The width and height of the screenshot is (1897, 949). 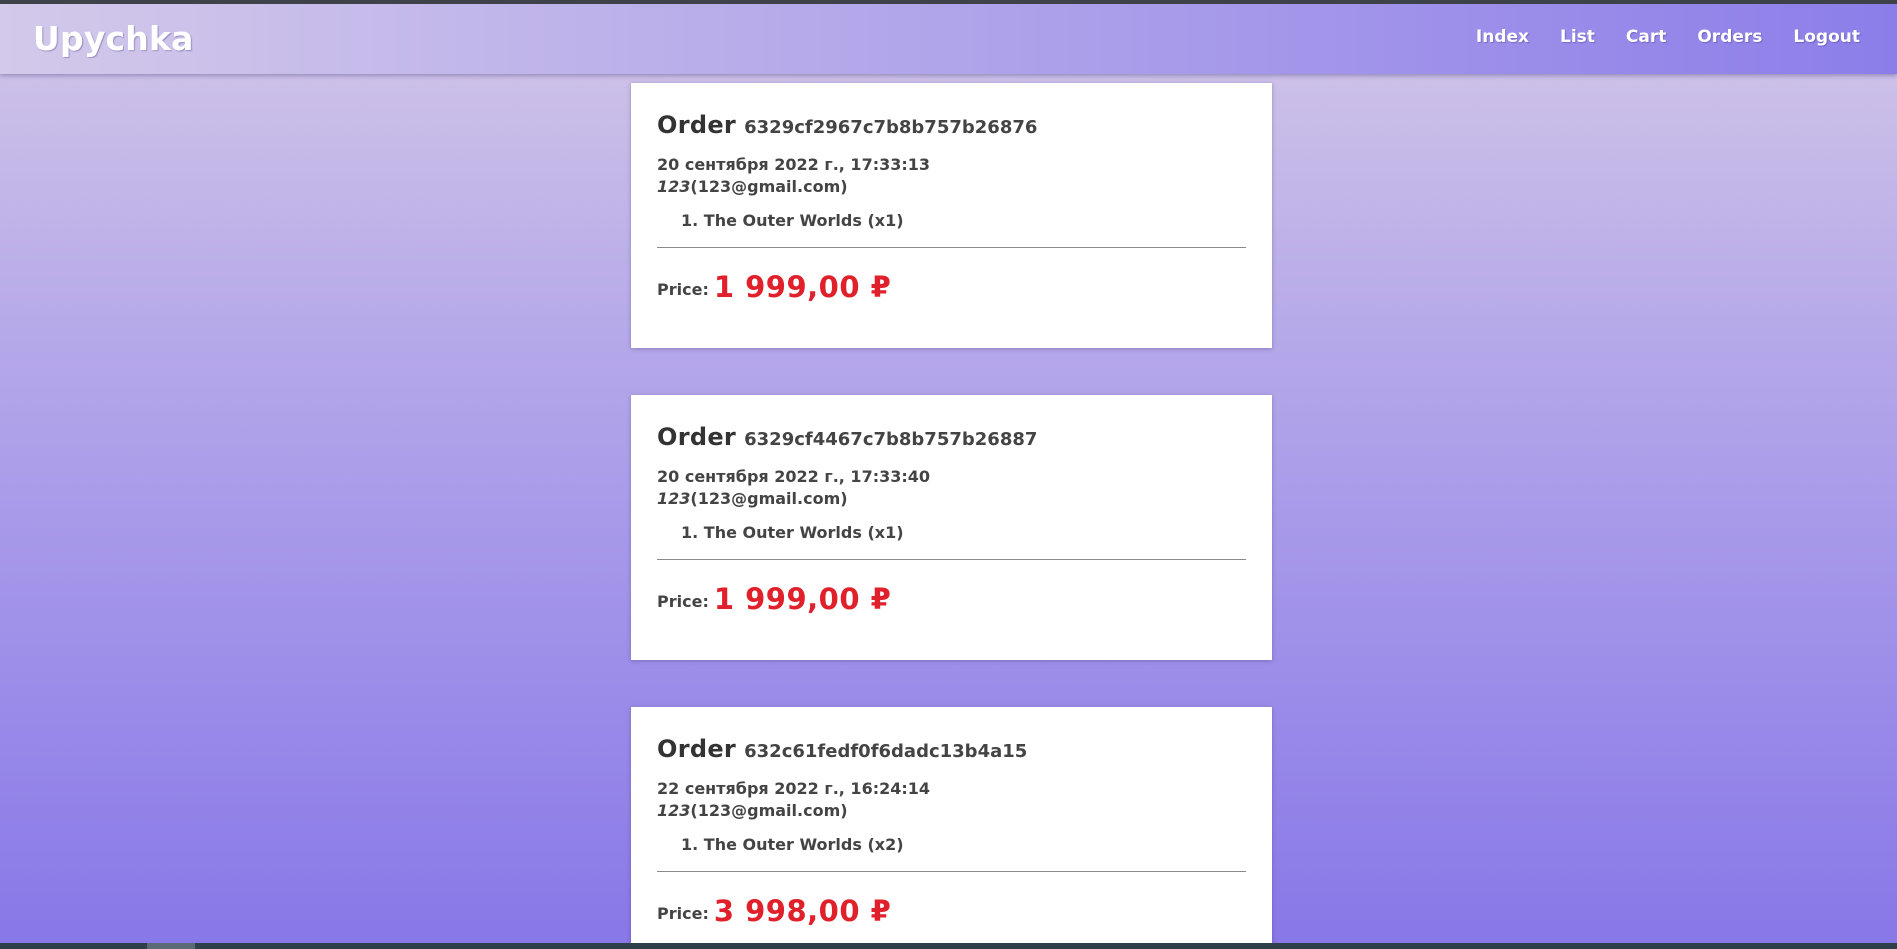 I want to click on order-price-row: Price: 3 998,00 ₽, so click(x=951, y=910).